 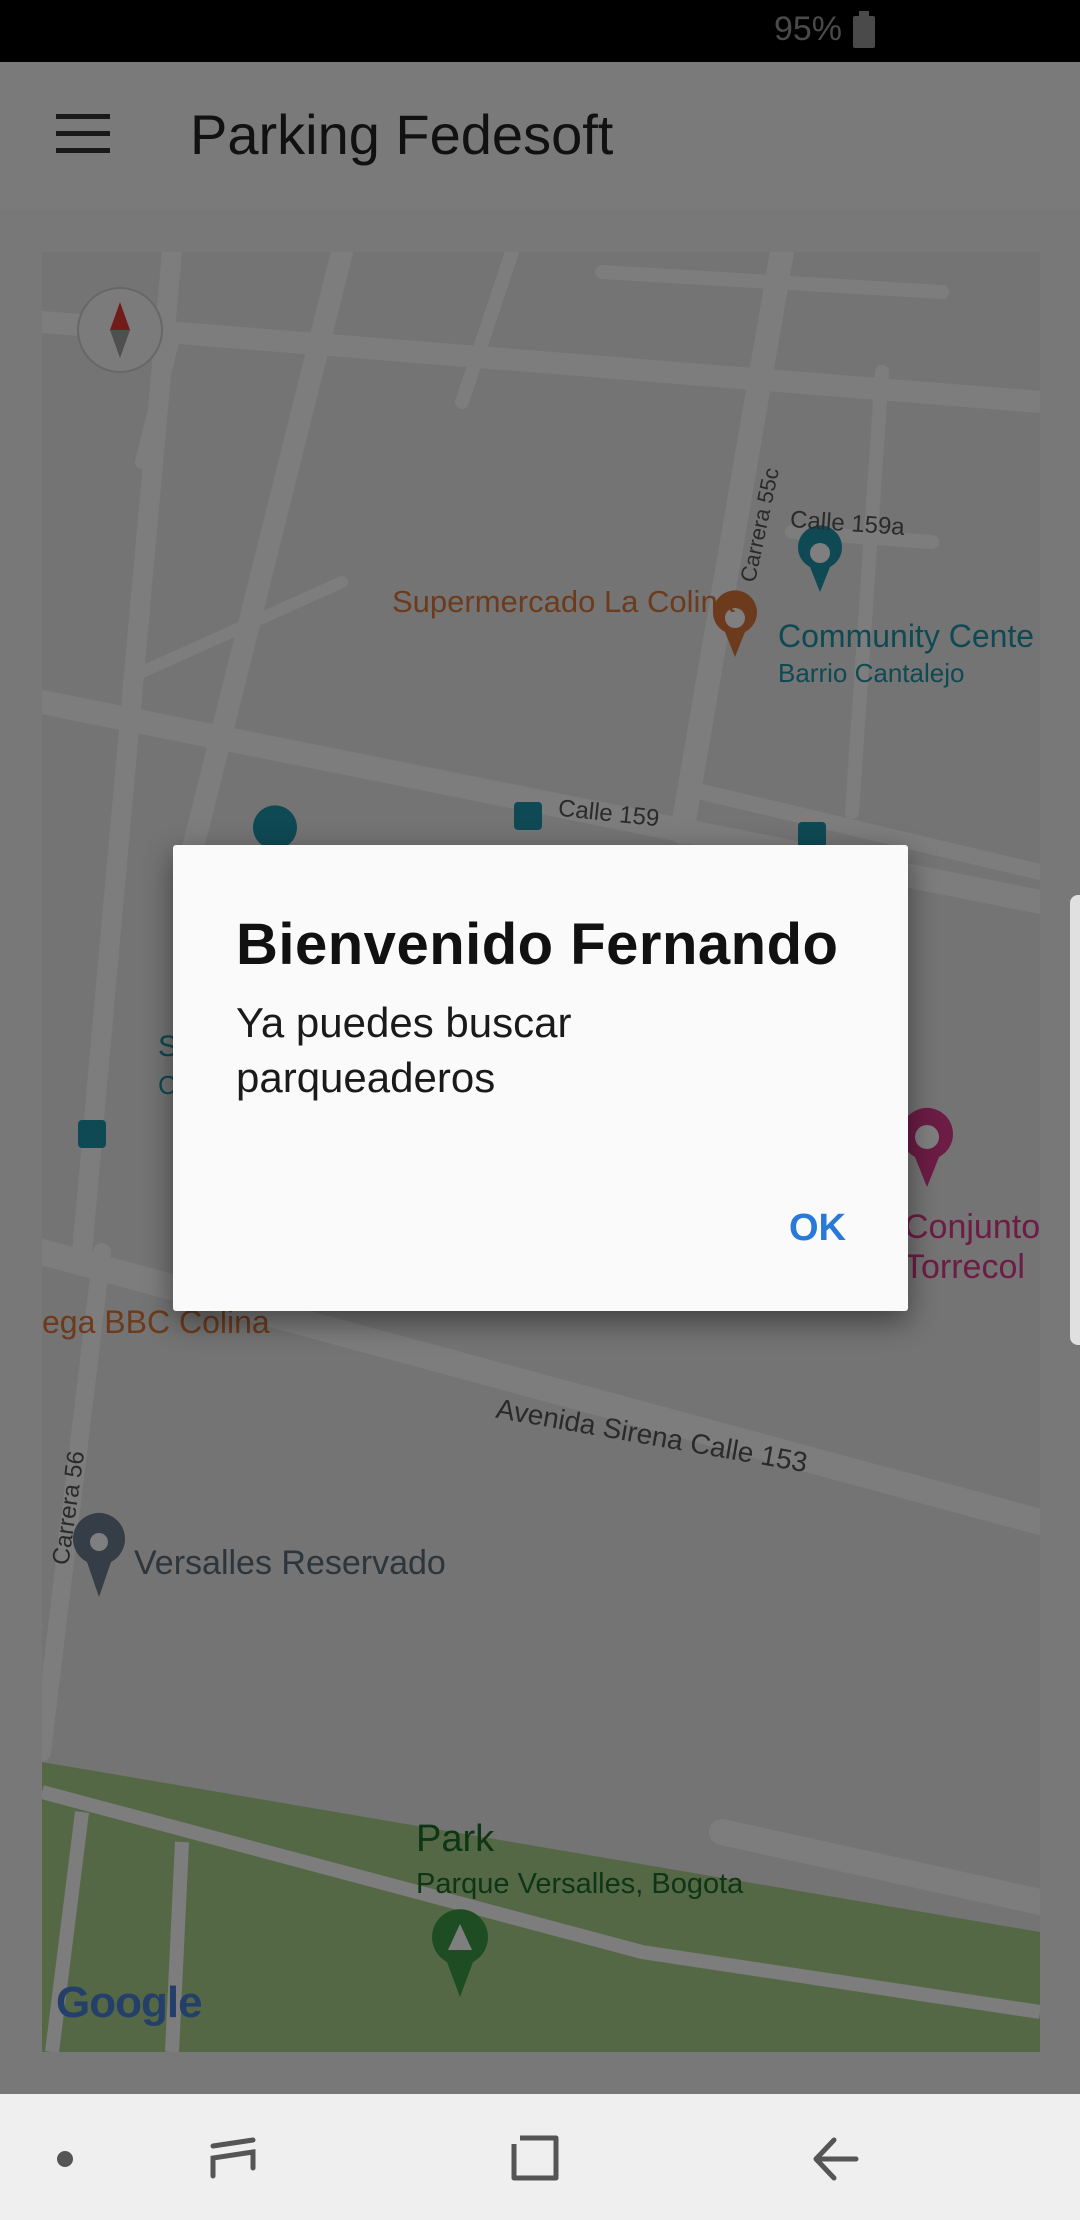 I want to click on navigation-bar, so click(x=540, y=2157).